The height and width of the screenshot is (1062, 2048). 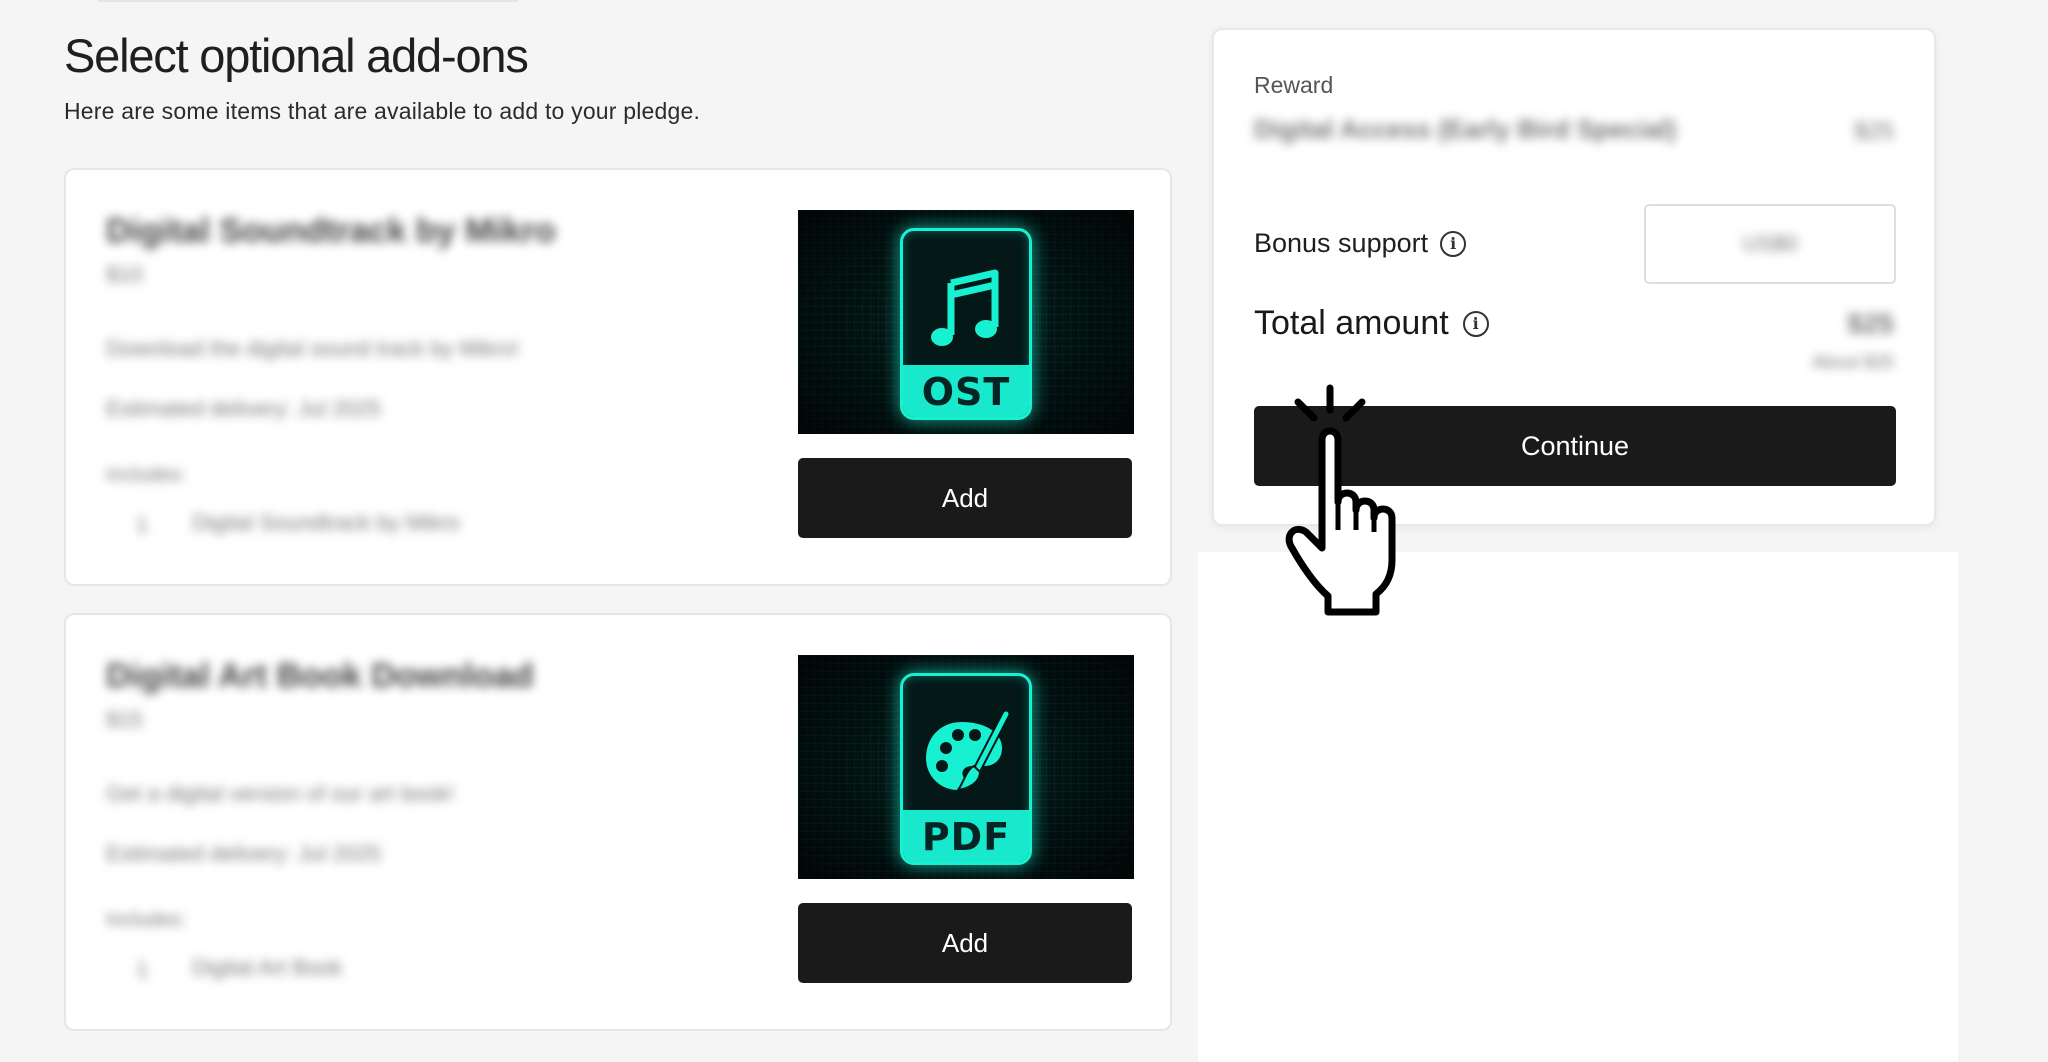 What do you see at coordinates (267, 967) in the screenshot?
I see `addon-include-item: Digital Art Book` at bounding box center [267, 967].